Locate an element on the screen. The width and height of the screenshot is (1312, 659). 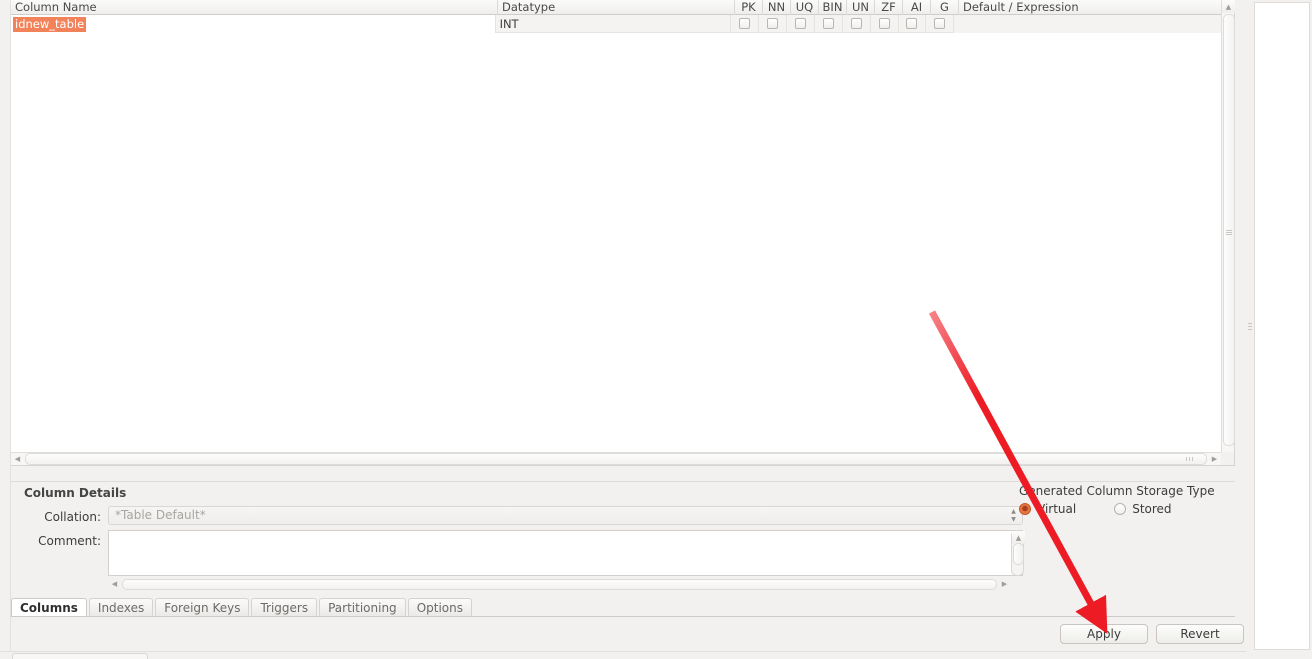
tab-columns: Columns is located at coordinates (49, 607).